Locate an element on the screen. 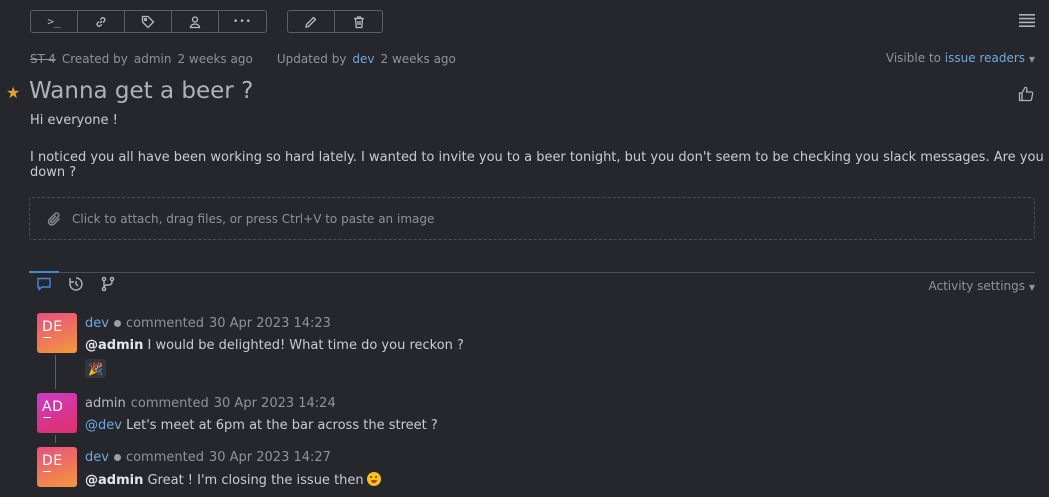 Image resolution: width=1049 pixels, height=497 pixels. menu-icon is located at coordinates (1027, 20).